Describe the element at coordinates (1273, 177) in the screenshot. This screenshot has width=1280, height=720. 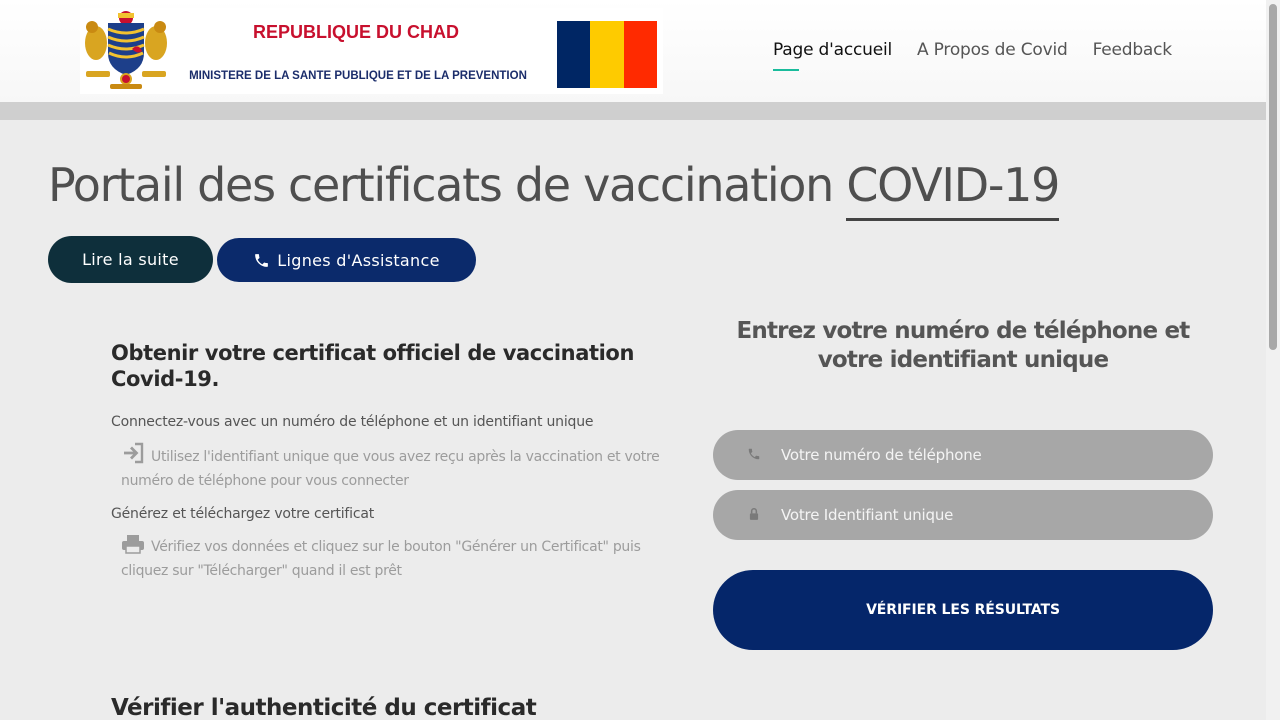
I see `scrollbar-thumb` at that location.